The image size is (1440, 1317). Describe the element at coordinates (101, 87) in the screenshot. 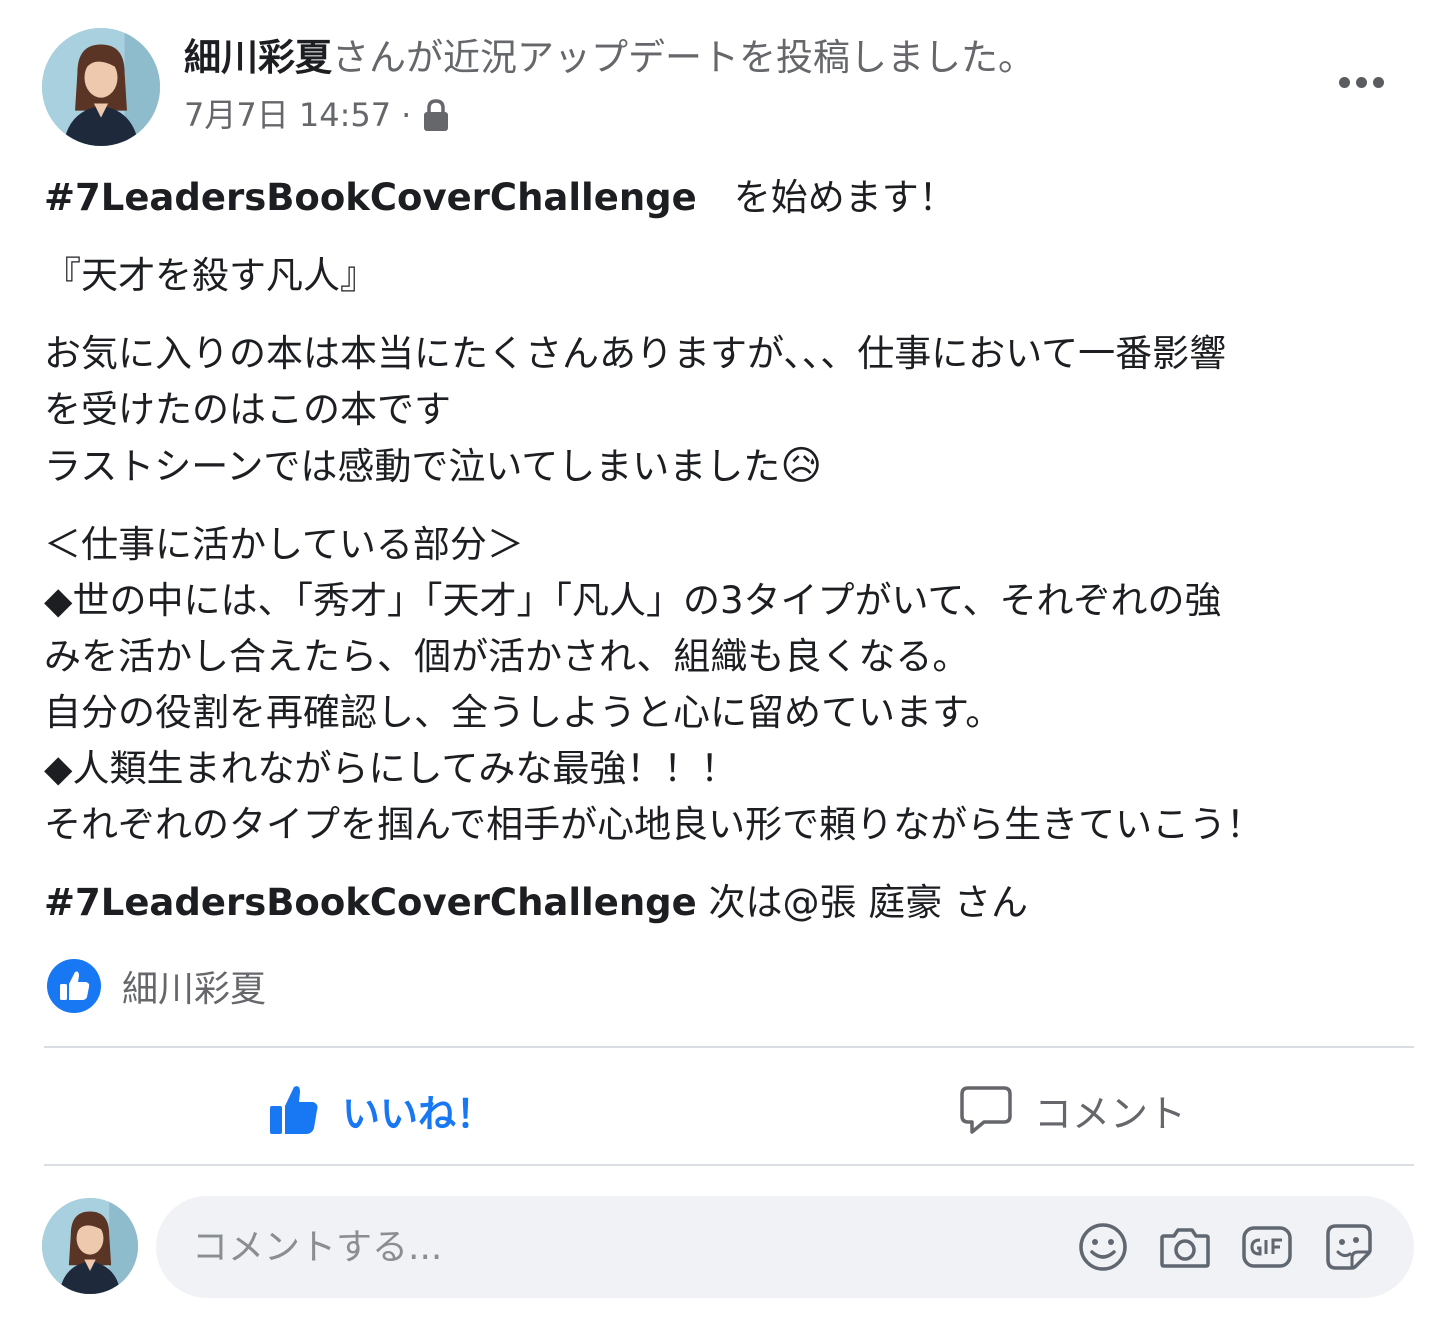

I see `author-avatar` at that location.